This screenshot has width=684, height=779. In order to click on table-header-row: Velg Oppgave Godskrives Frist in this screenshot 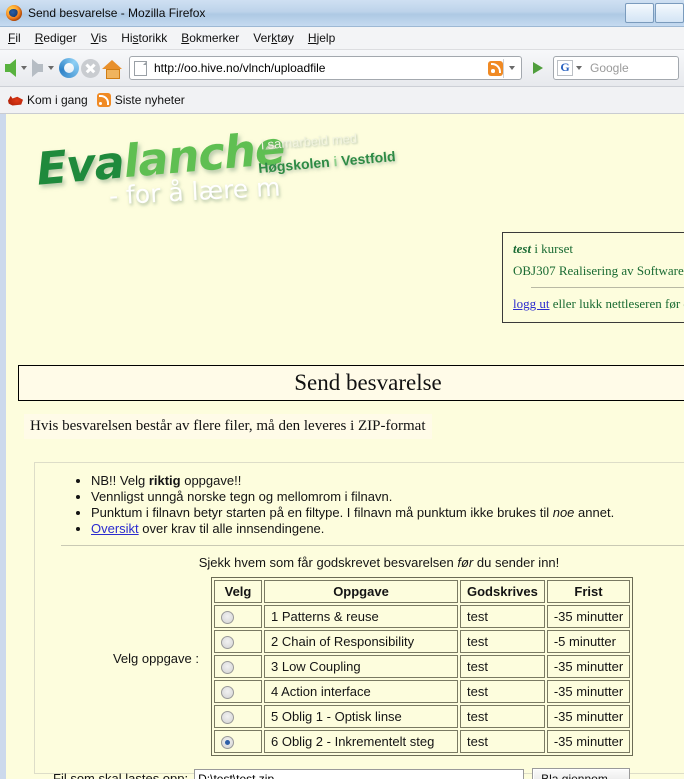, I will do `click(422, 591)`.